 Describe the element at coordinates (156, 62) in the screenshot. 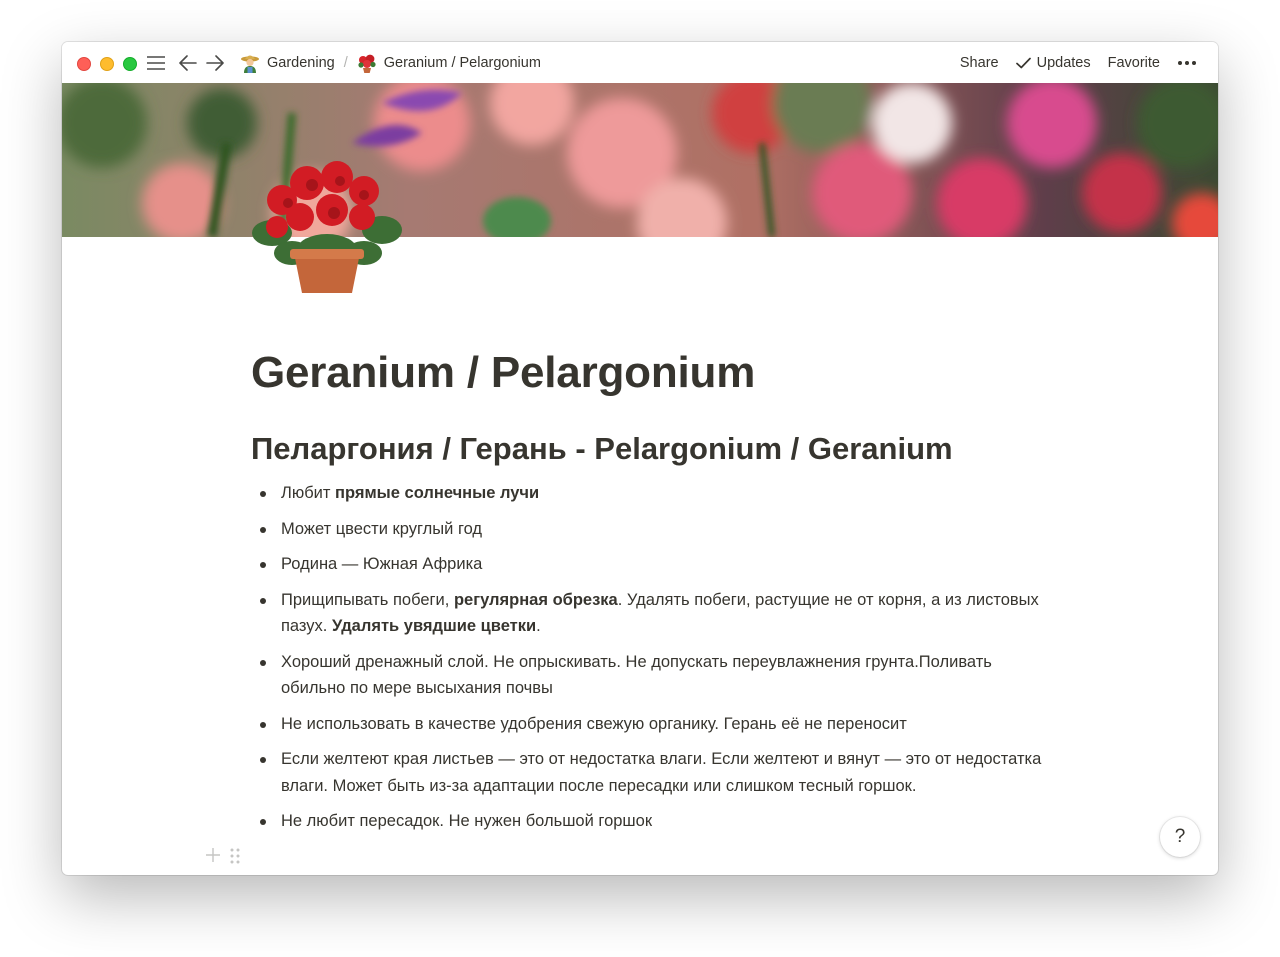

I see `sidebar-menu-icon` at that location.